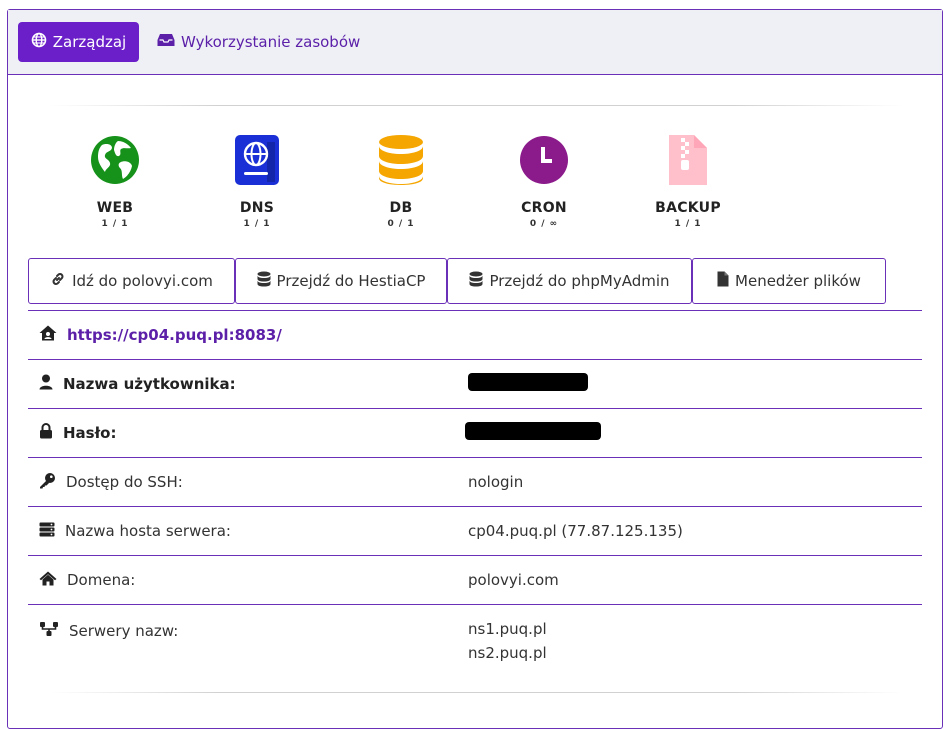 This screenshot has height=729, width=950. I want to click on ssh-label: Dostęp do SSH:, so click(124, 482).